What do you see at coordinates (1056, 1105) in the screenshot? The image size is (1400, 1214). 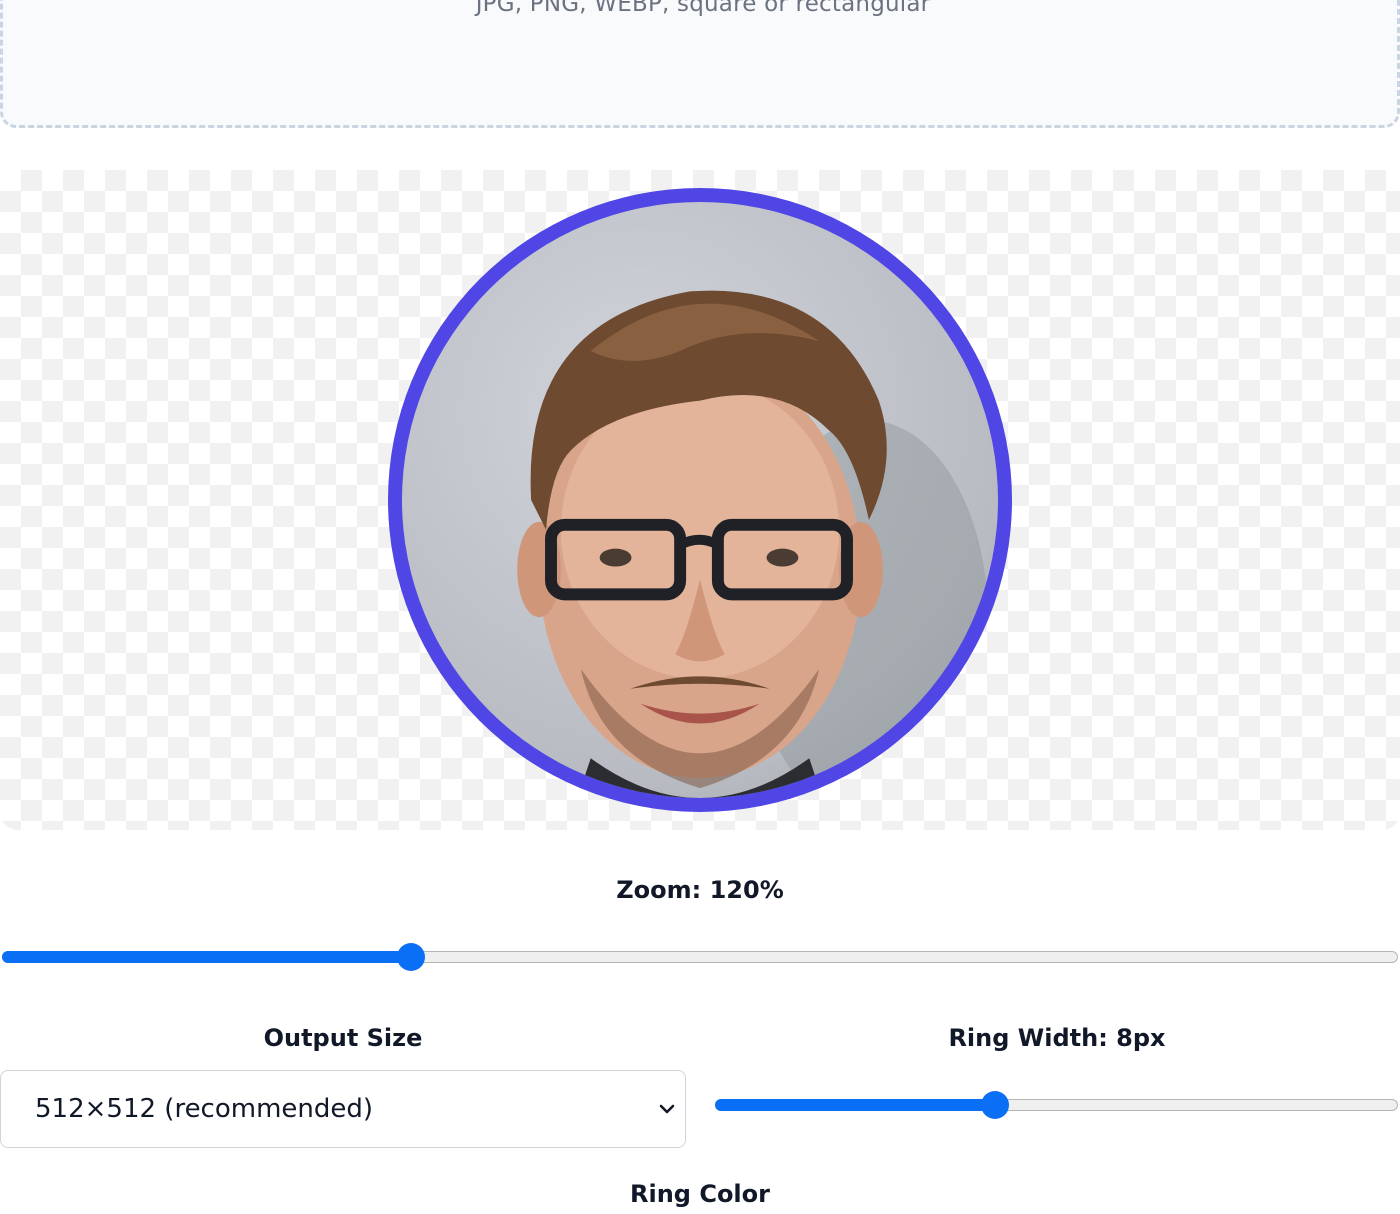 I see `ring-width-slider` at bounding box center [1056, 1105].